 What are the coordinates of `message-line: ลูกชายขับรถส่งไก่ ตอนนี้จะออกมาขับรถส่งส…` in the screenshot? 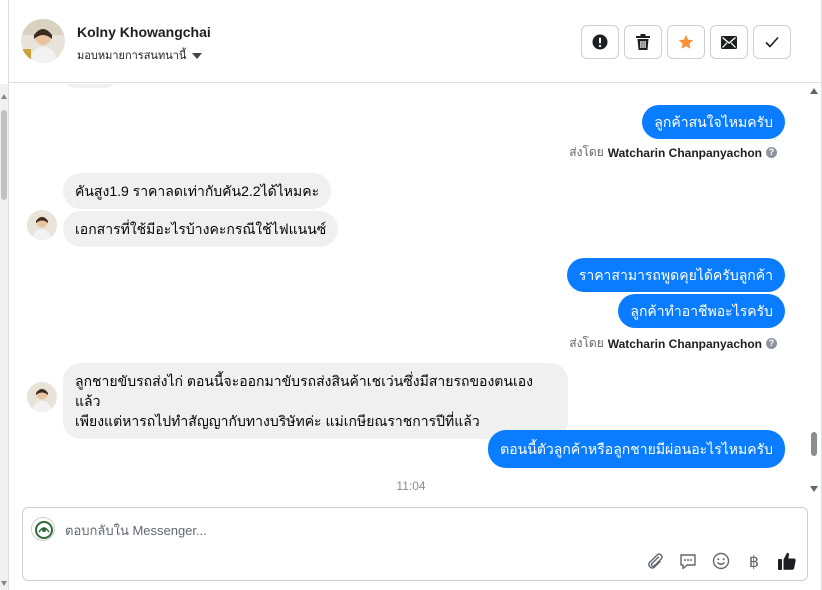 It's located at (304, 391).